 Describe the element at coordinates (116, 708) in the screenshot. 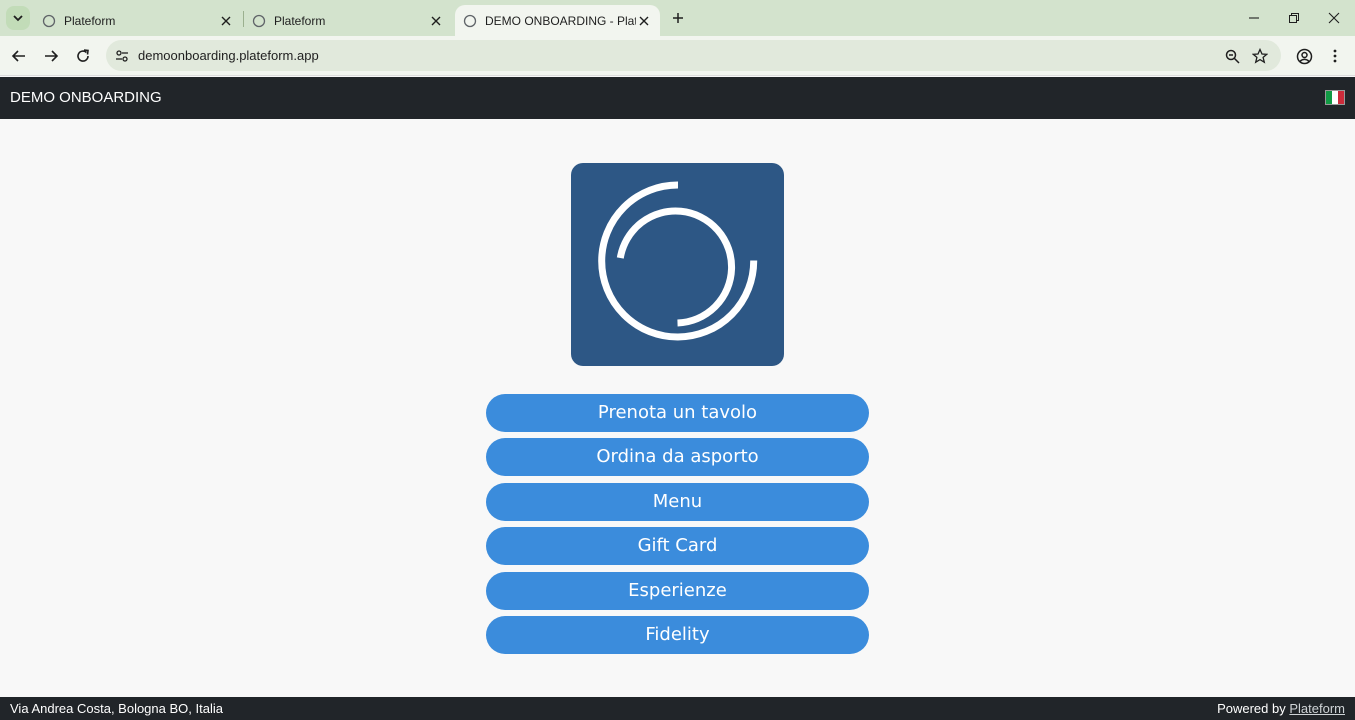

I see `footer-address: Via Andrea Costa, Bologna BO, Italia` at that location.